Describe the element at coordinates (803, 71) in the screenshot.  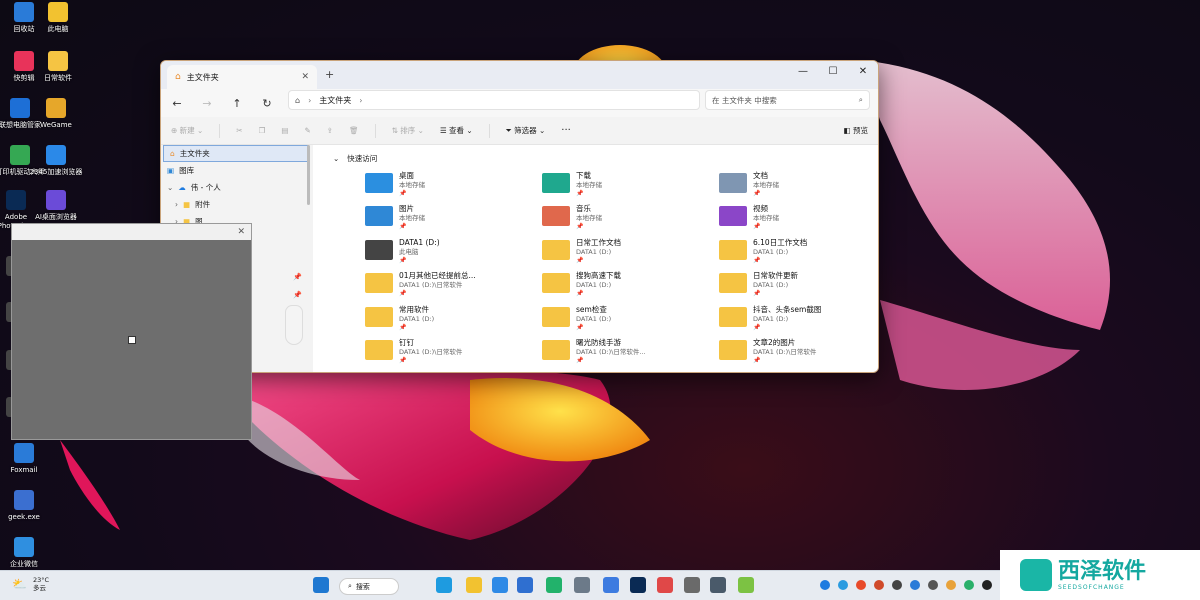
I see `minimize-button: —` at that location.